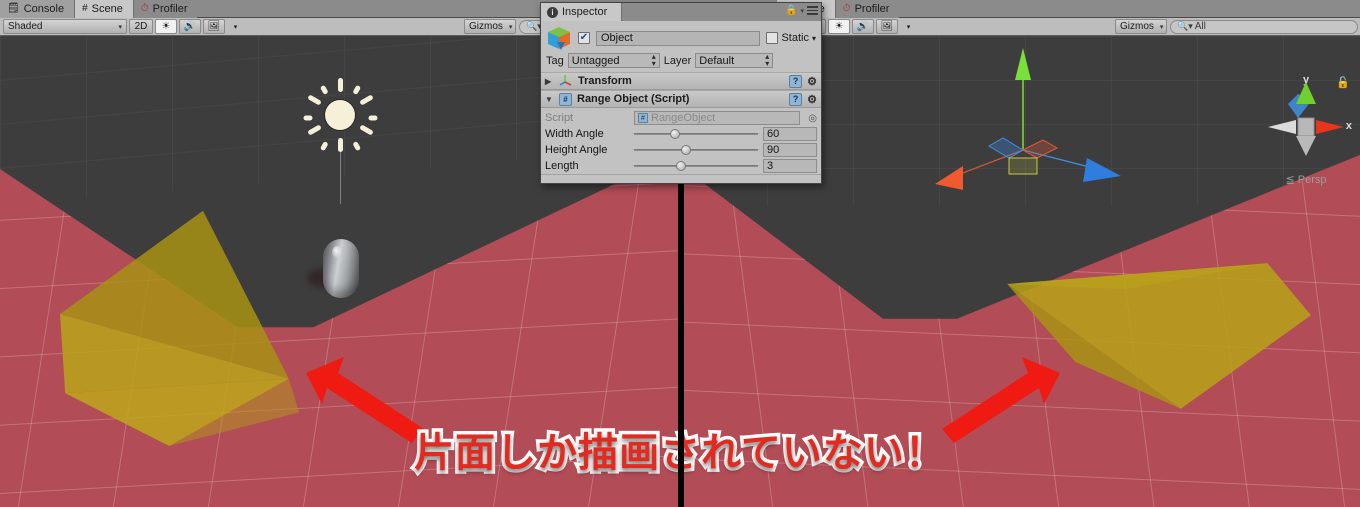 The image size is (1360, 507). What do you see at coordinates (1264, 26) in the screenshot?
I see `scene-search-input-right: 🔍▾ All` at bounding box center [1264, 26].